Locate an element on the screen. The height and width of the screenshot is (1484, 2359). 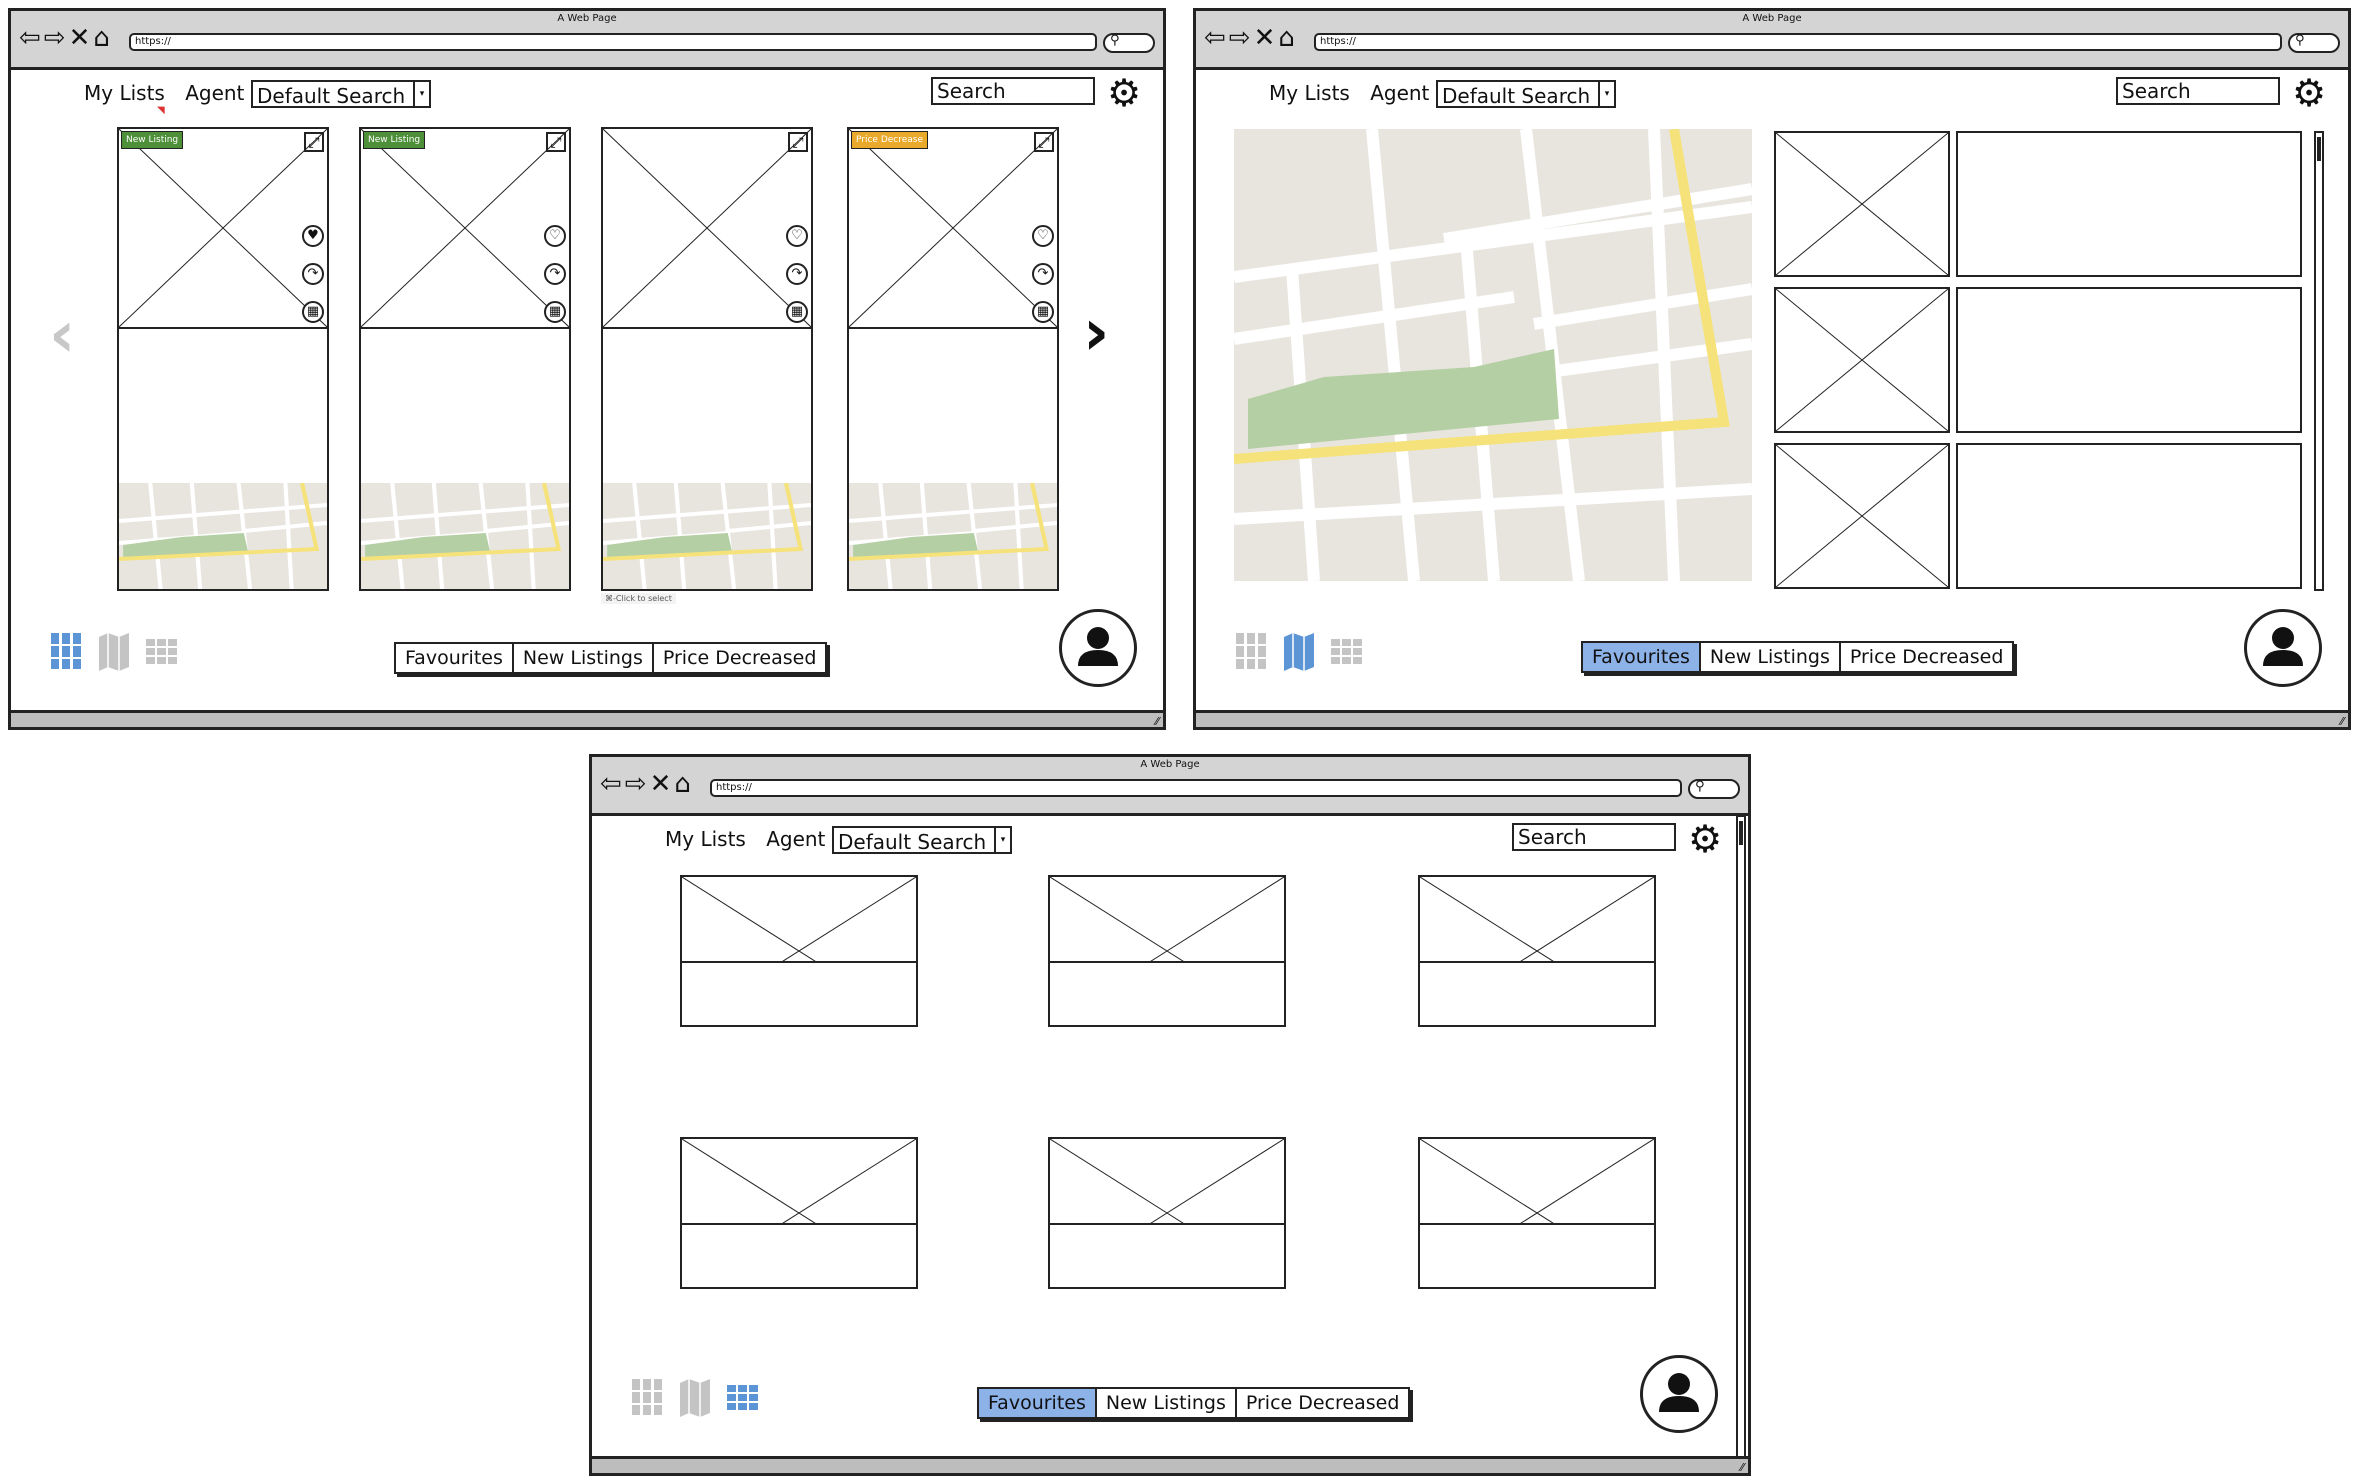
heart-icon: ♥ is located at coordinates (313, 236).